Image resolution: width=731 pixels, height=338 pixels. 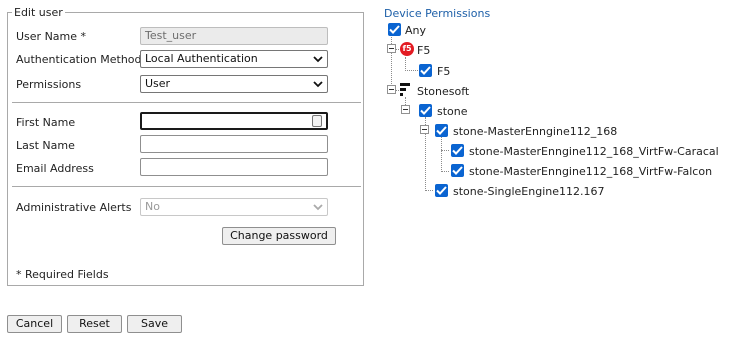 I want to click on master-engine-checkbox, so click(x=441, y=130).